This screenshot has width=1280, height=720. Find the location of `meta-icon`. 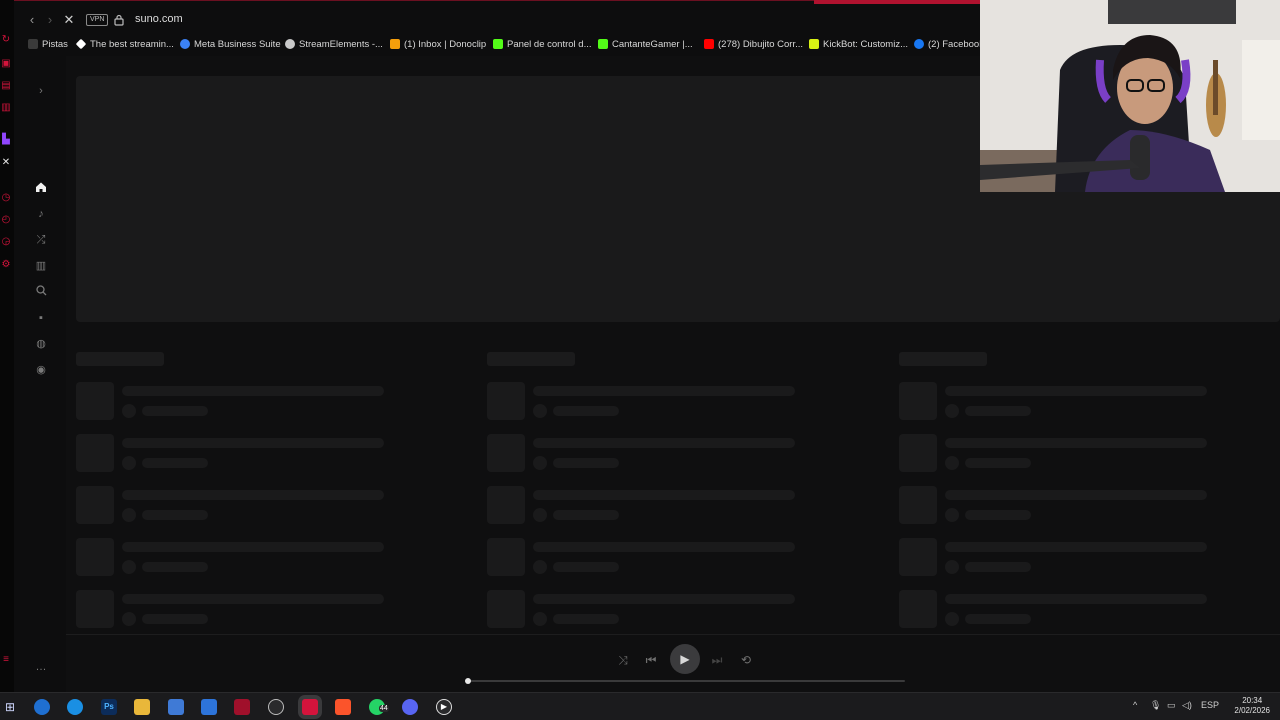

meta-icon is located at coordinates (185, 44).